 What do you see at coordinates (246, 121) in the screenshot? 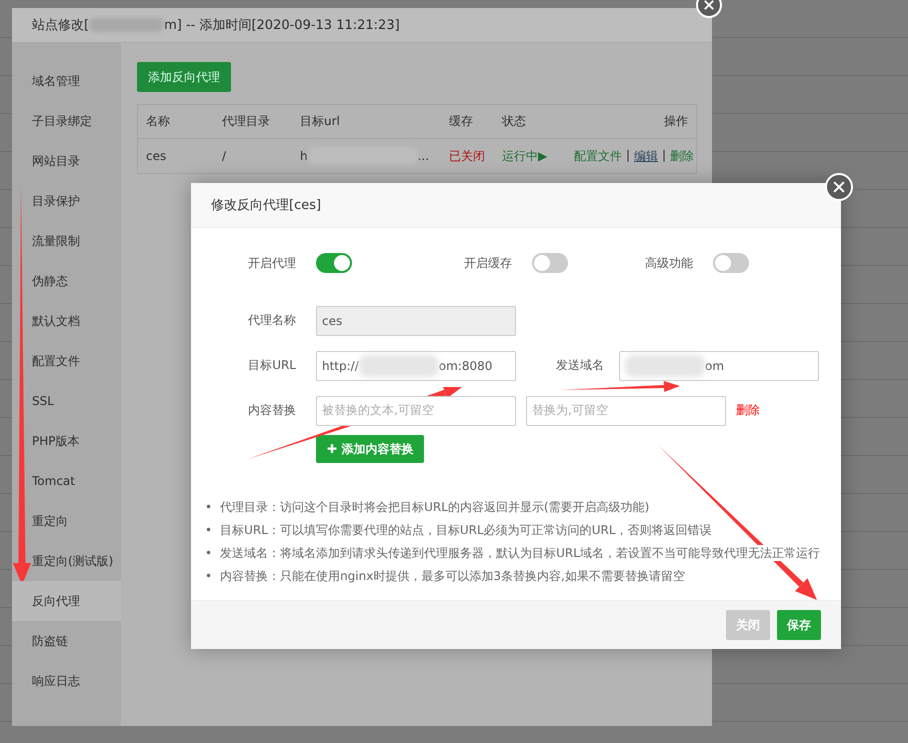
I see `column-header: 代理目录` at bounding box center [246, 121].